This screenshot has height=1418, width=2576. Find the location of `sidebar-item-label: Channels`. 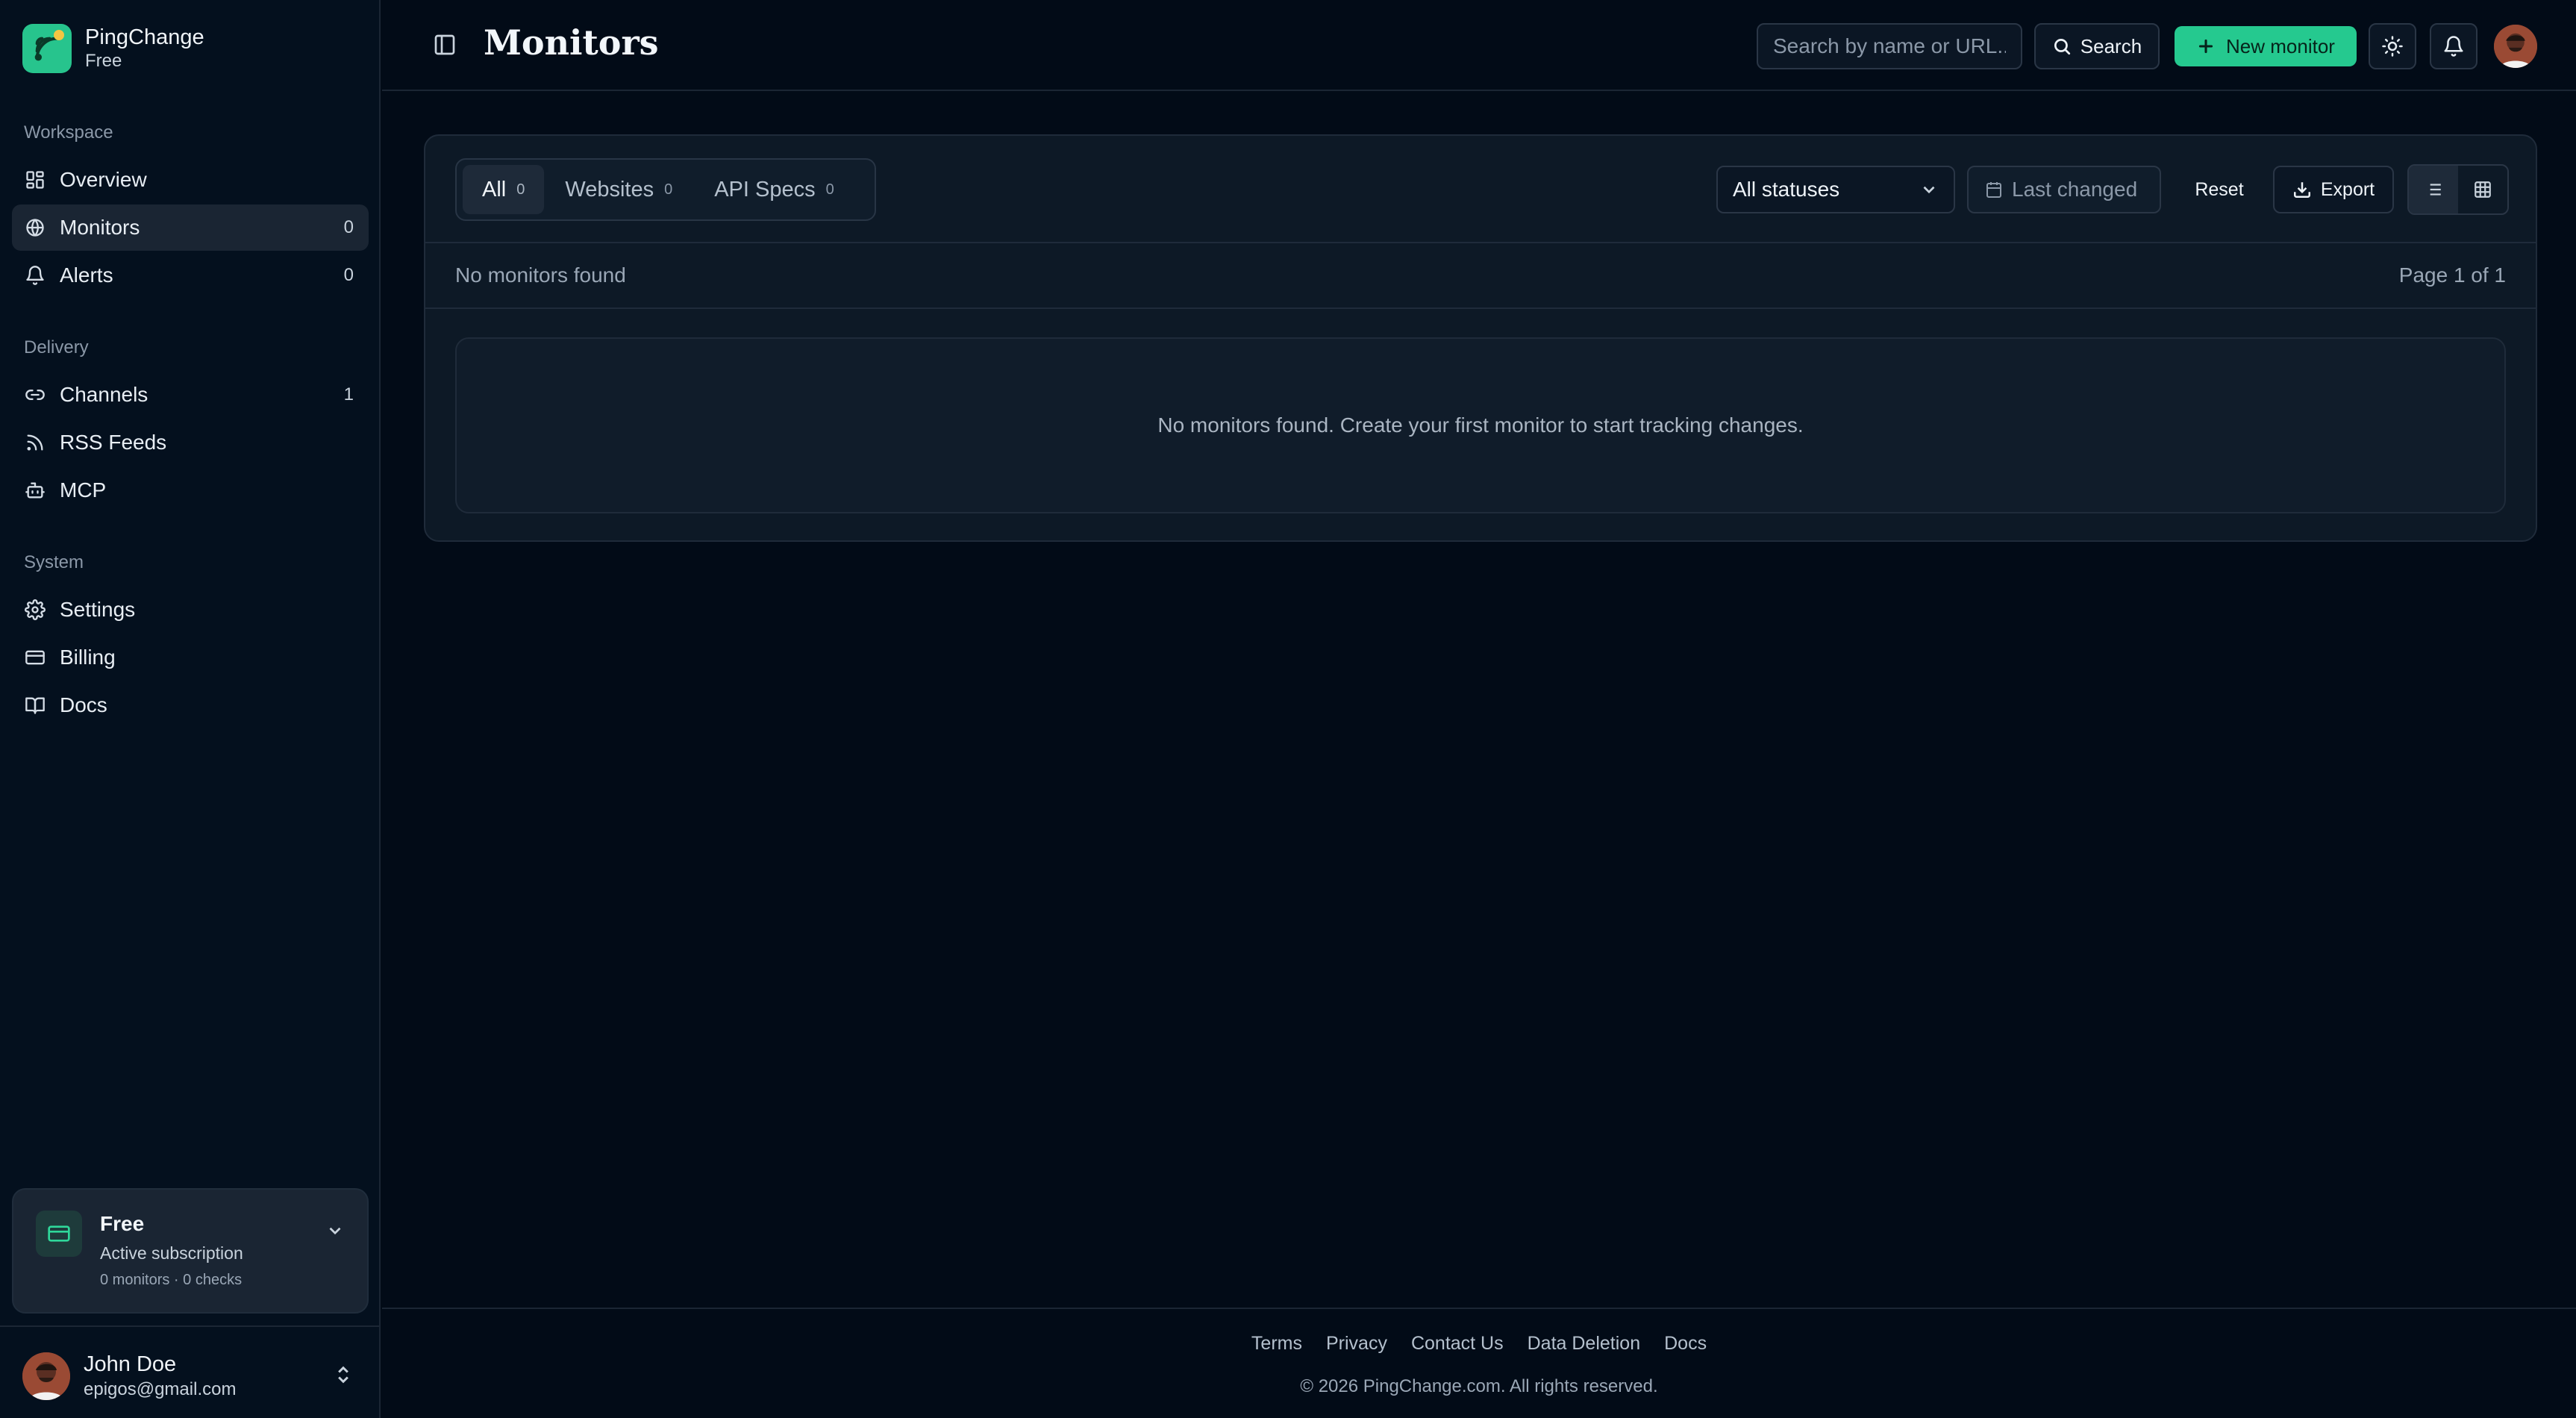

sidebar-item-label: Channels is located at coordinates (104, 395).